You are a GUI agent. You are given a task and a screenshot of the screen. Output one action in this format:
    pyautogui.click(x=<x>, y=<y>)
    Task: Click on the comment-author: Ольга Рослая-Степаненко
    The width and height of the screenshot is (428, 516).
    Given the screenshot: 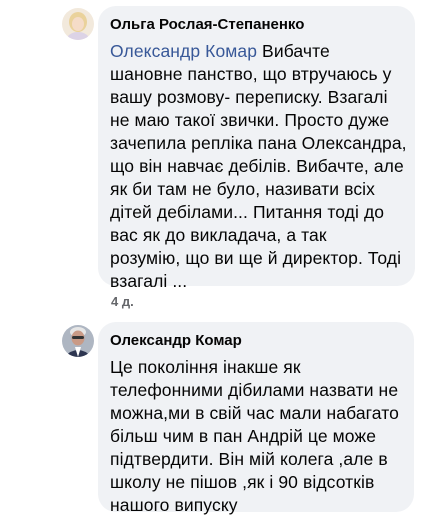 What is the action you would take?
    pyautogui.click(x=256, y=25)
    